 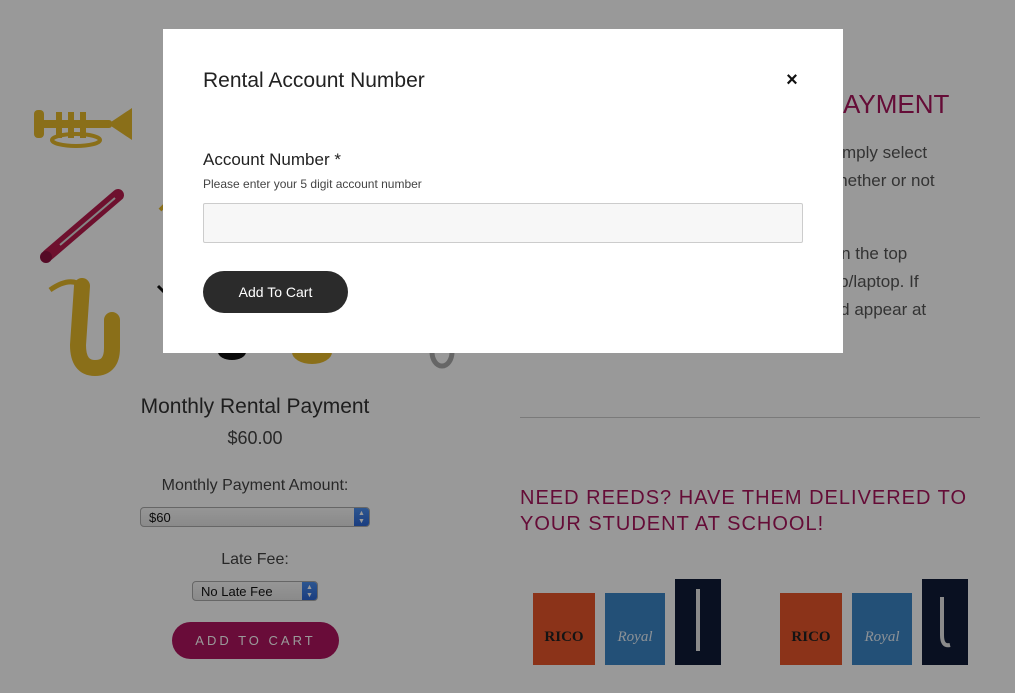 I want to click on account-number-input, so click(x=503, y=223).